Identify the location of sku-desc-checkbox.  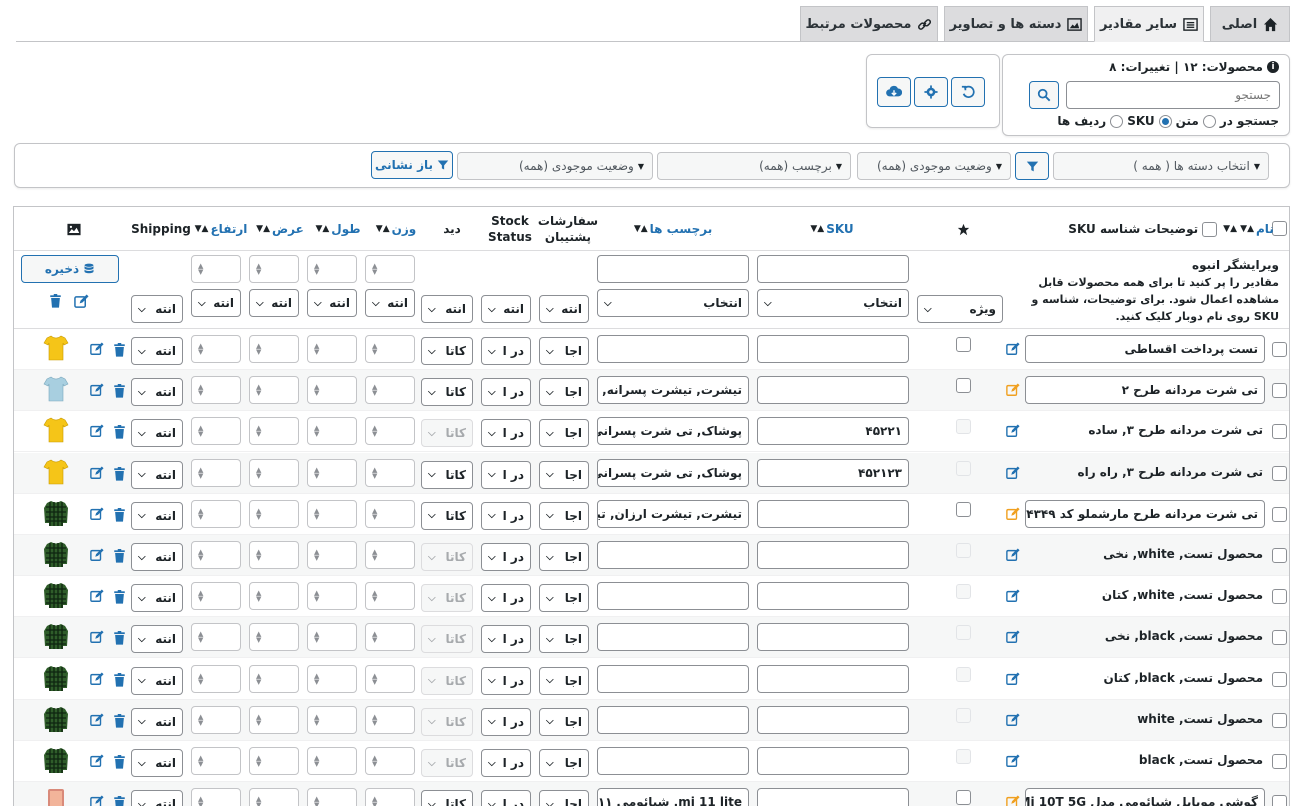
(1210, 229).